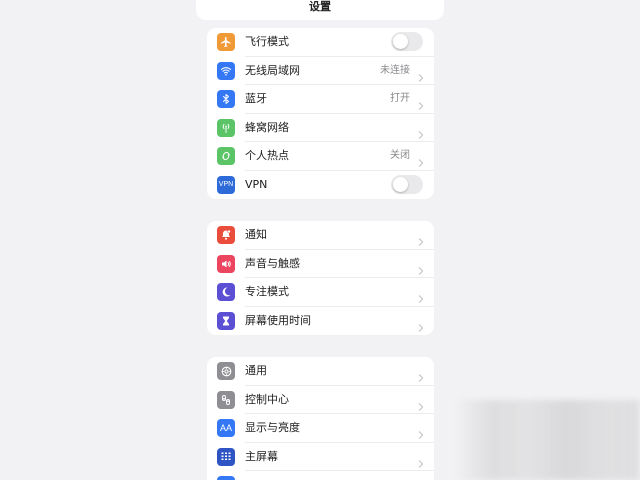 The image size is (640, 480). What do you see at coordinates (320, 428) in the screenshot?
I see `settings-row-display: AA 显示与亮度` at bounding box center [320, 428].